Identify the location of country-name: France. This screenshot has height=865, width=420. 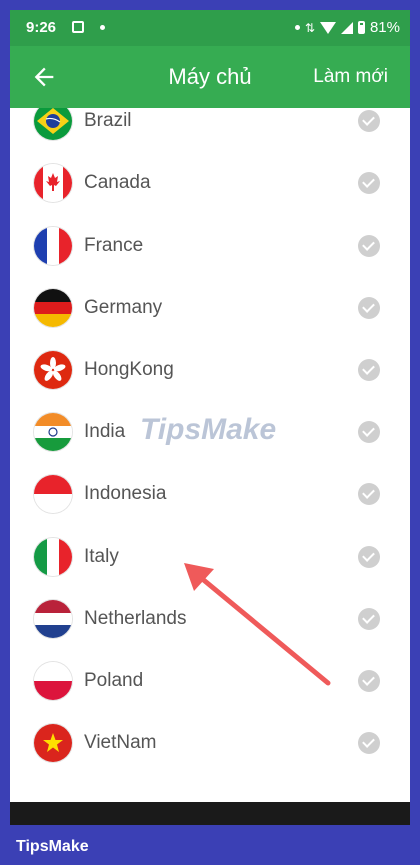
(114, 245).